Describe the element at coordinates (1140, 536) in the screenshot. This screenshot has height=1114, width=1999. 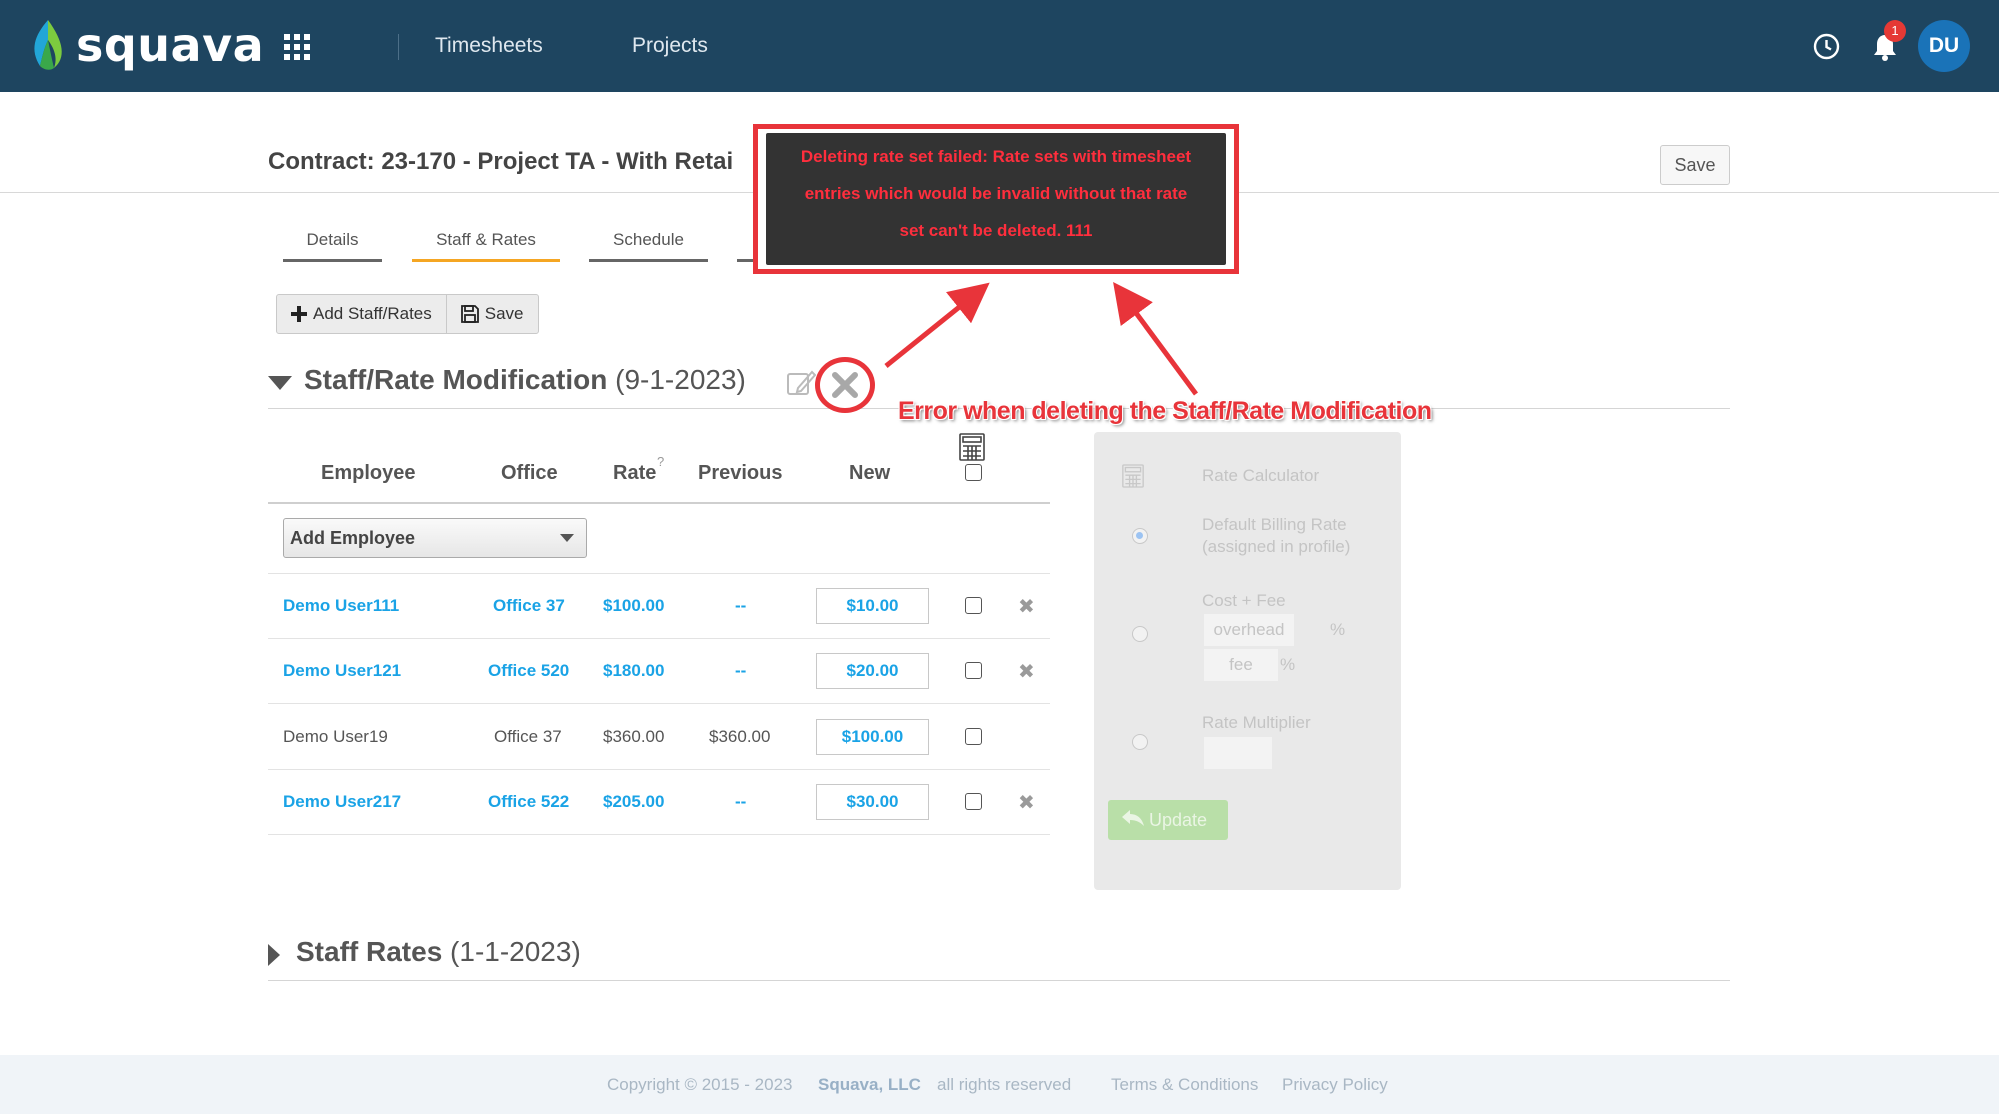
I see `default-rate-radio` at that location.